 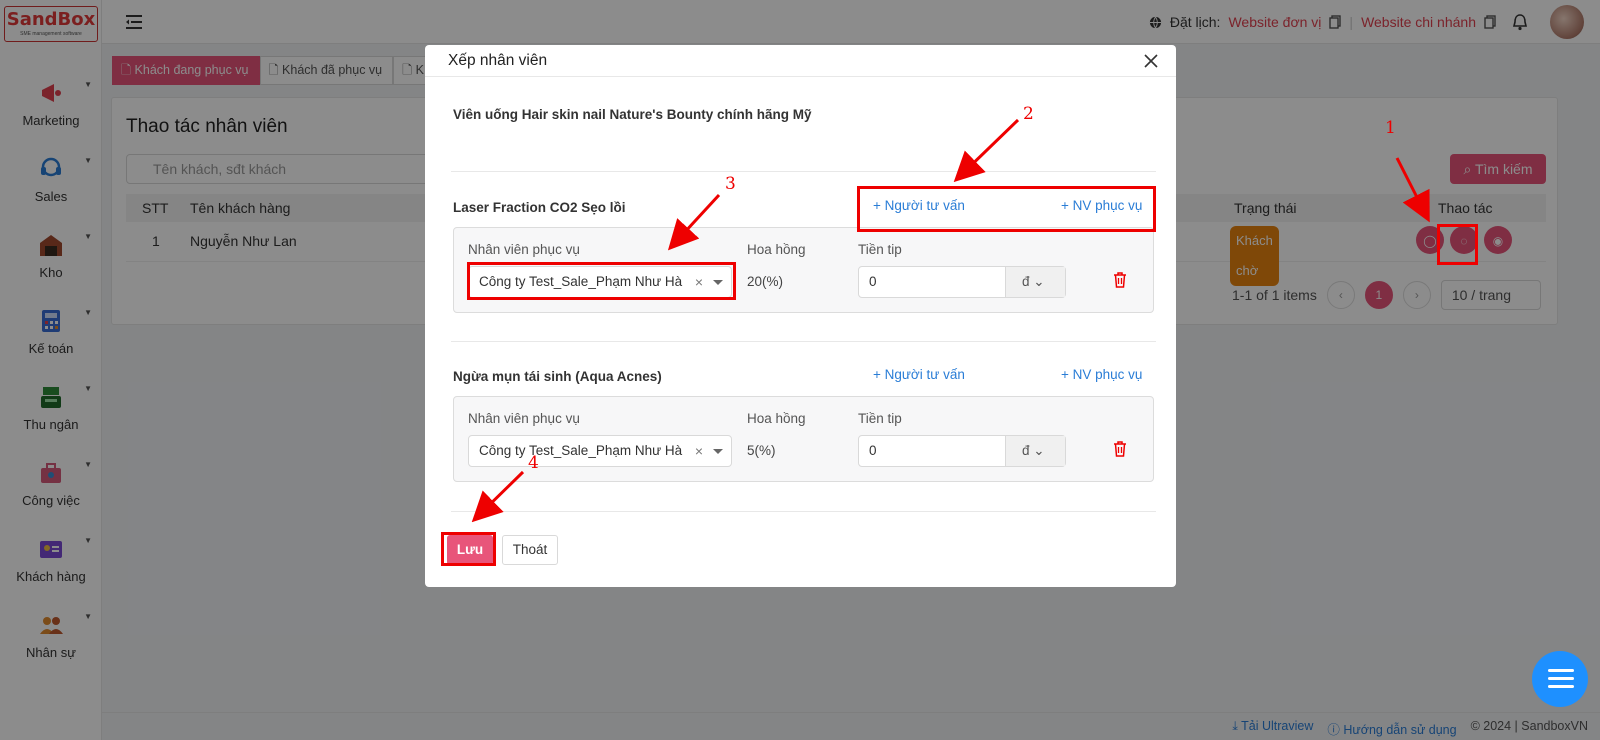 What do you see at coordinates (498, 60) in the screenshot?
I see `modal-title: Xếp nhân viên` at bounding box center [498, 60].